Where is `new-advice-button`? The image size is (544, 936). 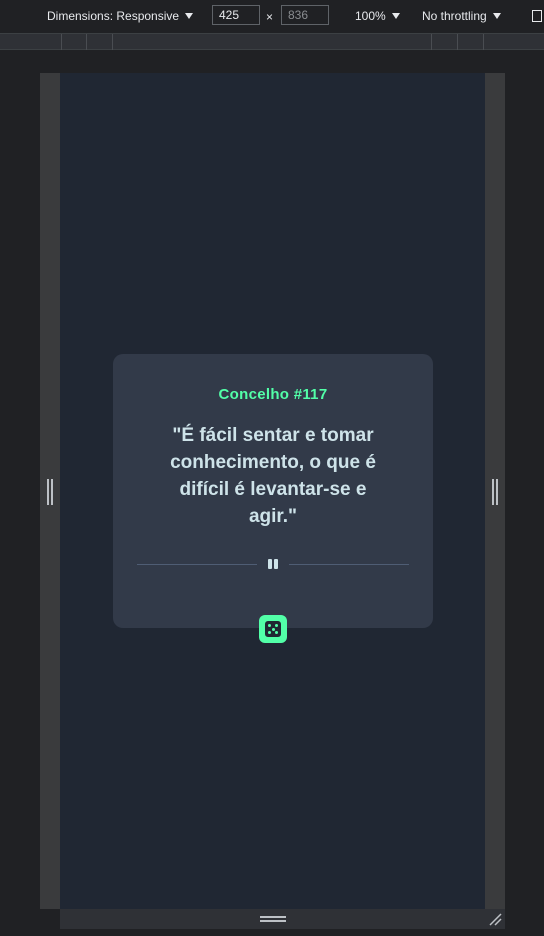
new-advice-button is located at coordinates (273, 629).